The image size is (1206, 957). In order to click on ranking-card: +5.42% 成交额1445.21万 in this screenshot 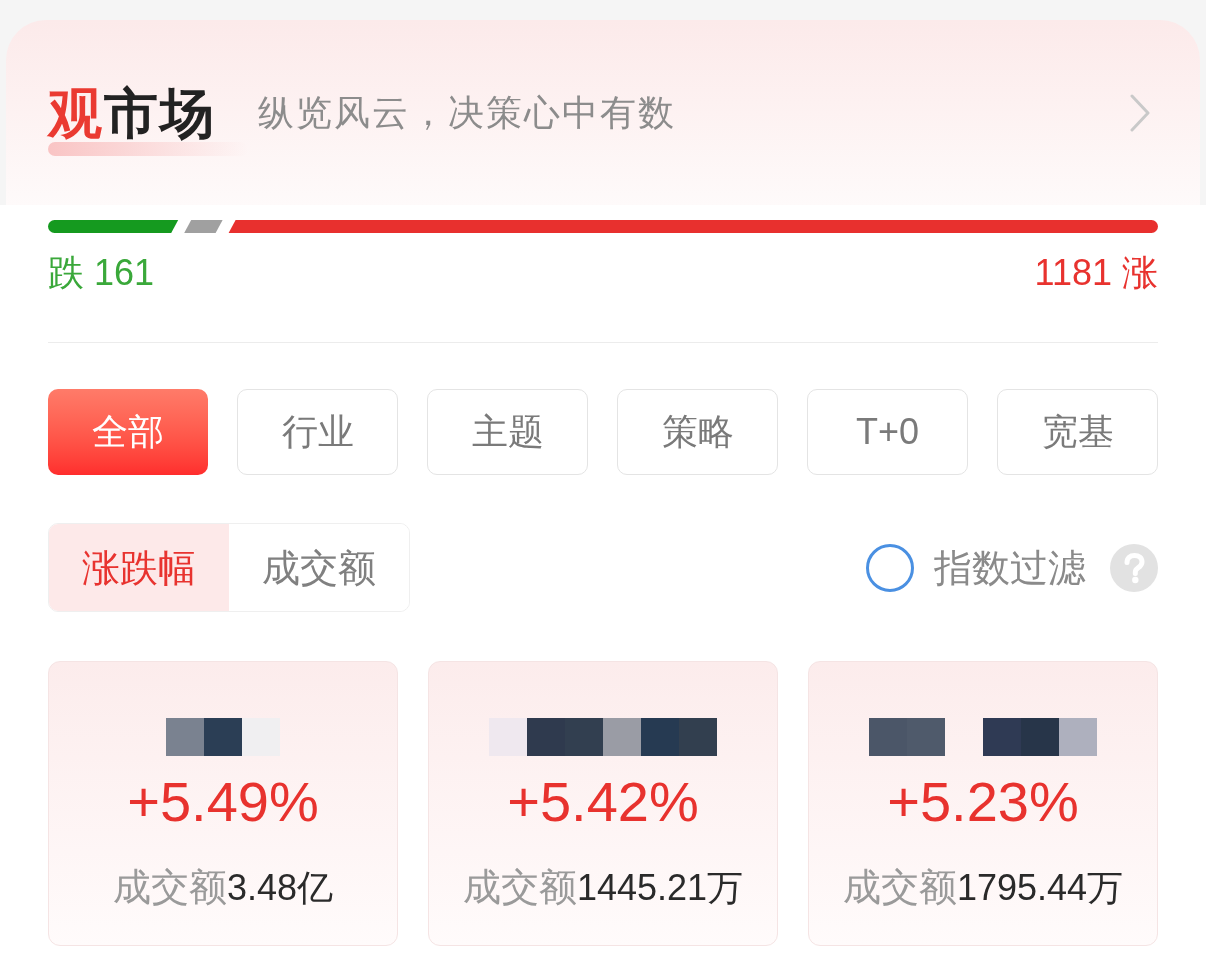, I will do `click(603, 803)`.